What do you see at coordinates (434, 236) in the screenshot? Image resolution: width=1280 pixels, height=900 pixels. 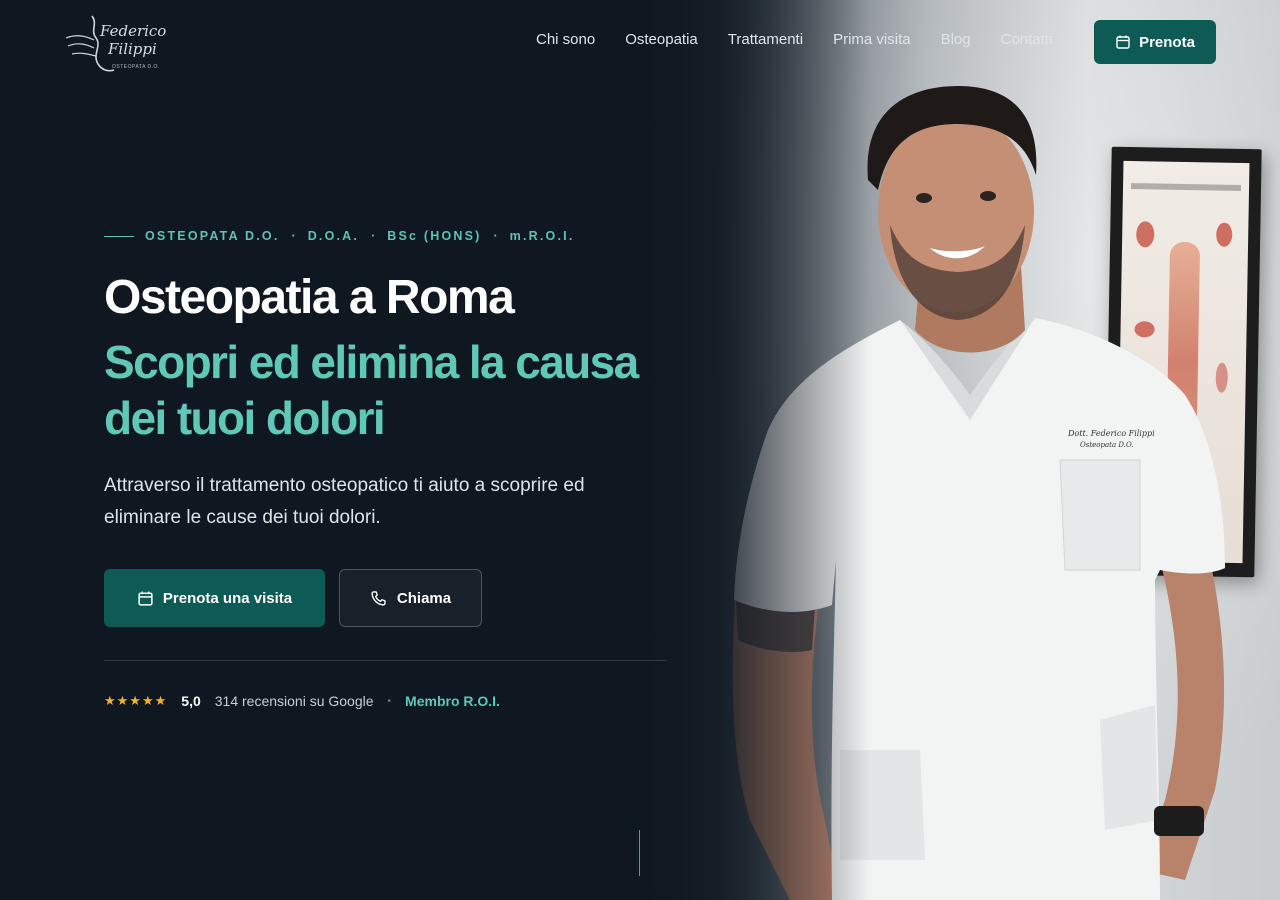 I see `credential-bsc: BSc (HONS)` at bounding box center [434, 236].